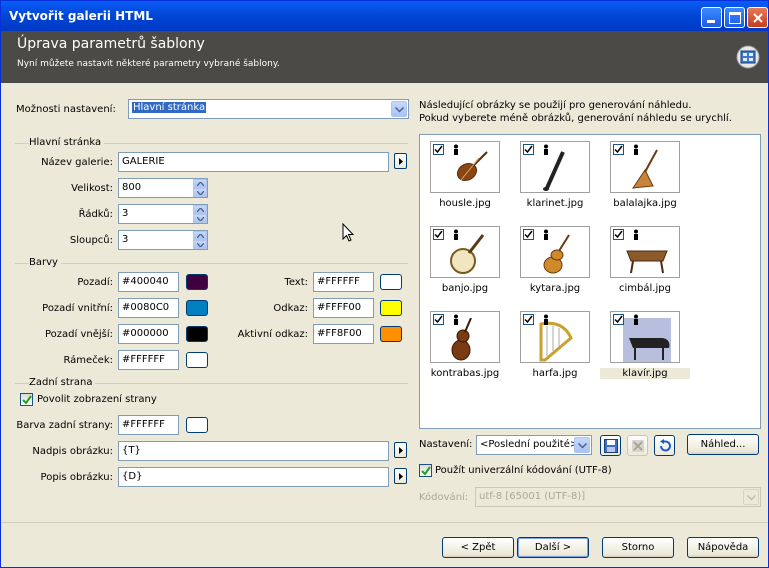  Describe the element at coordinates (400, 161) in the screenshot. I see `gallery-name-menu-button` at that location.